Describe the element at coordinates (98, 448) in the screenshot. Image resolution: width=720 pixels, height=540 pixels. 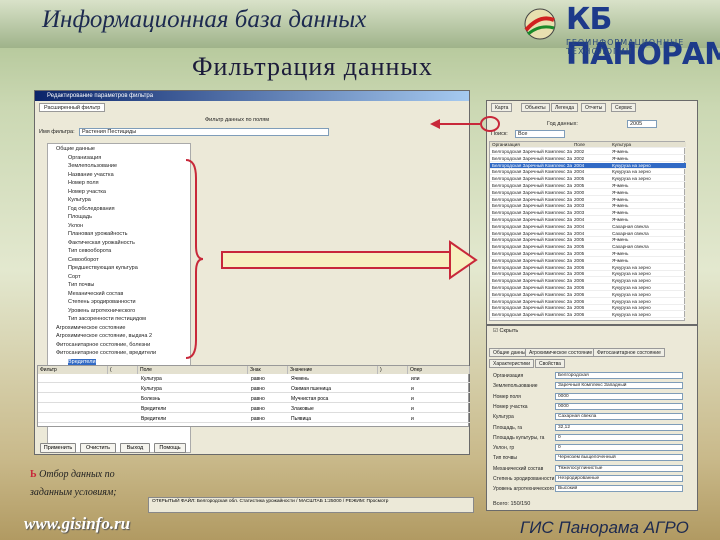
I see `clear-button: Очистить` at that location.